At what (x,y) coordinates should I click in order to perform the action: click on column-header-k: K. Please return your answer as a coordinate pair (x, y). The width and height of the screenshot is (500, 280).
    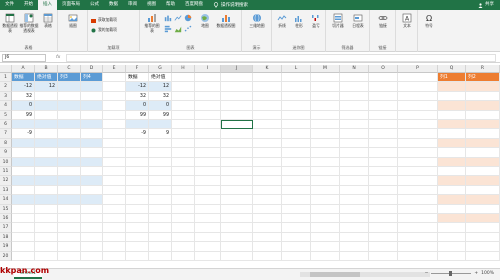
    Looking at the image, I should click on (267, 69).